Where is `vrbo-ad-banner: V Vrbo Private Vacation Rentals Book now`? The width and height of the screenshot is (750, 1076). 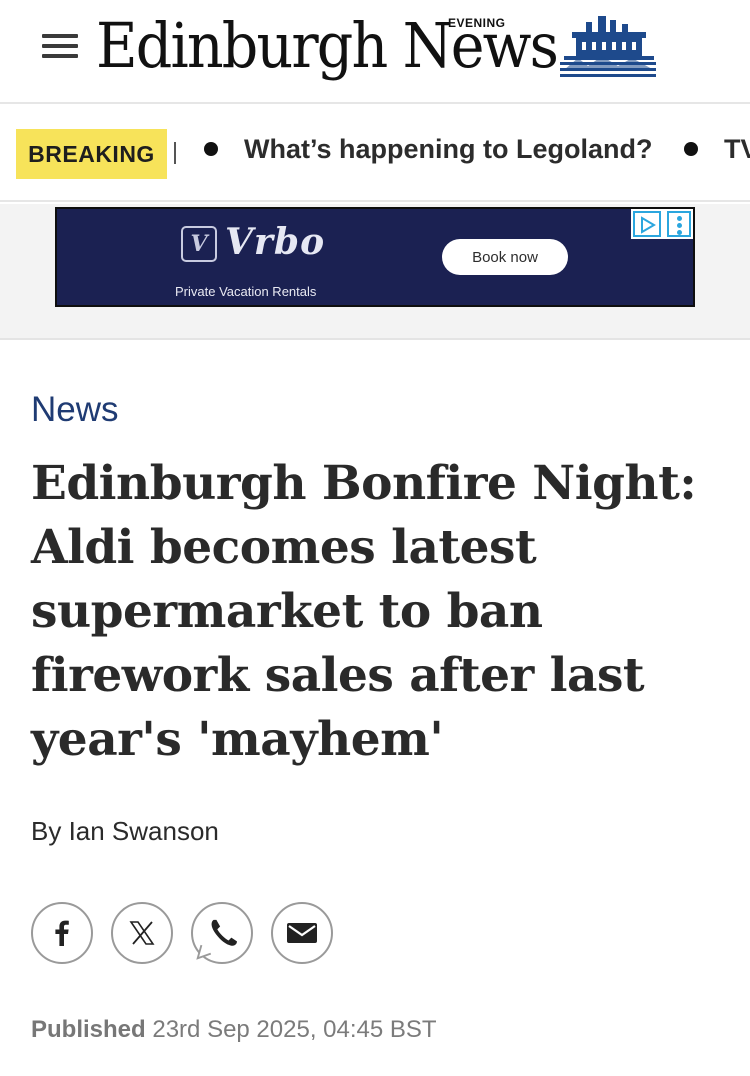 vrbo-ad-banner: V Vrbo Private Vacation Rentals Book now is located at coordinates (375, 257).